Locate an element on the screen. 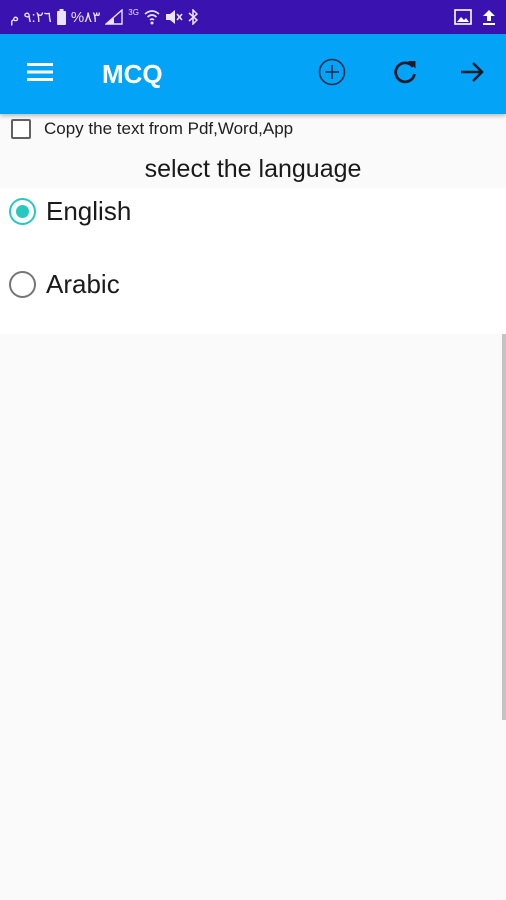 Image resolution: width=506 pixels, height=900 pixels. wifi-icon is located at coordinates (152, 17).